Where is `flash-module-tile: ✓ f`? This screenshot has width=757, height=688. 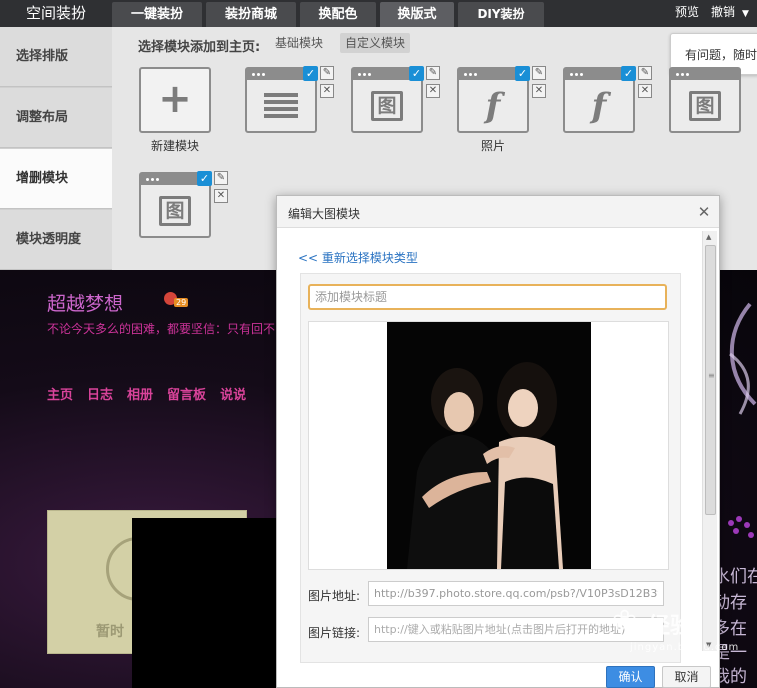
flash-module-tile: ✓ f is located at coordinates (599, 99).